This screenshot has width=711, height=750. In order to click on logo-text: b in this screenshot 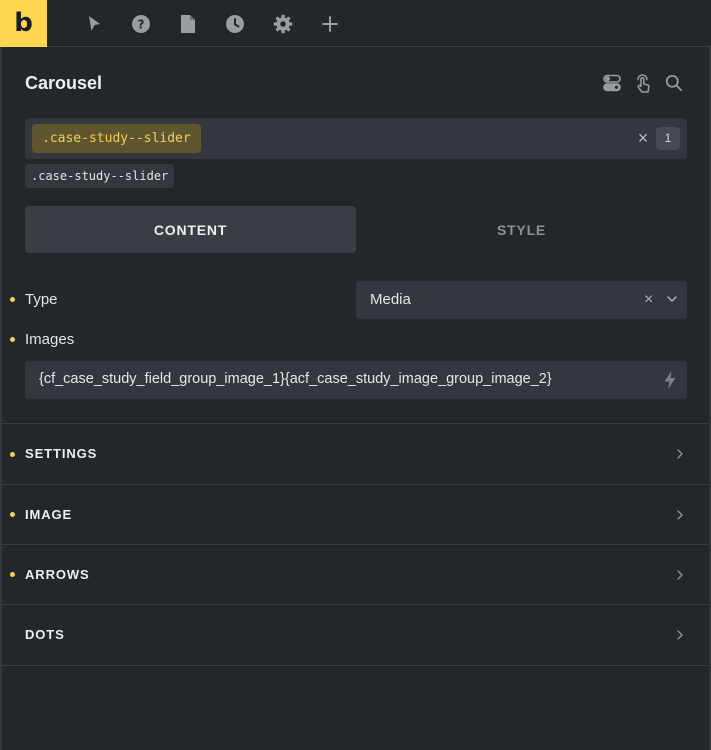, I will do `click(23, 22)`.